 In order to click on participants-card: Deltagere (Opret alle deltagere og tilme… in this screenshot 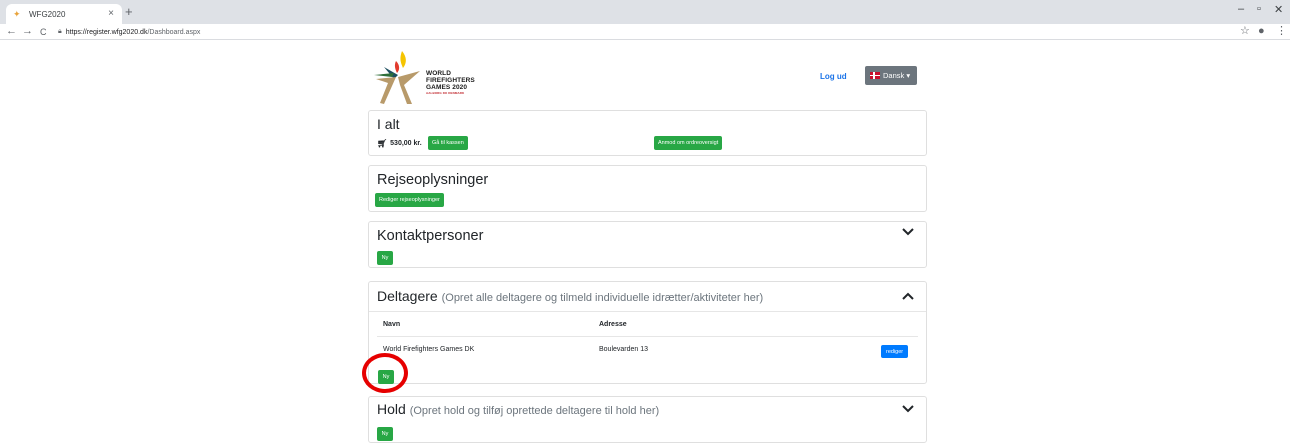, I will do `click(647, 332)`.